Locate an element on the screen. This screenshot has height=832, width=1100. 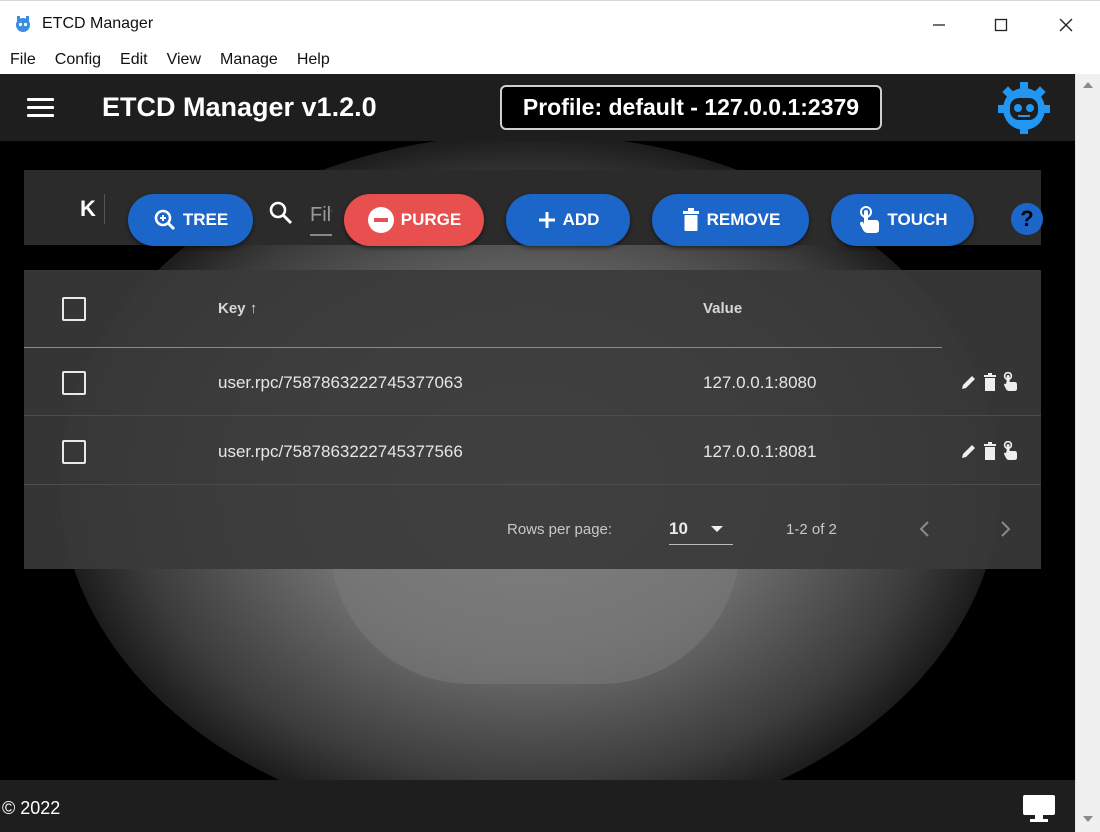
search-icon is located at coordinates (281, 213).